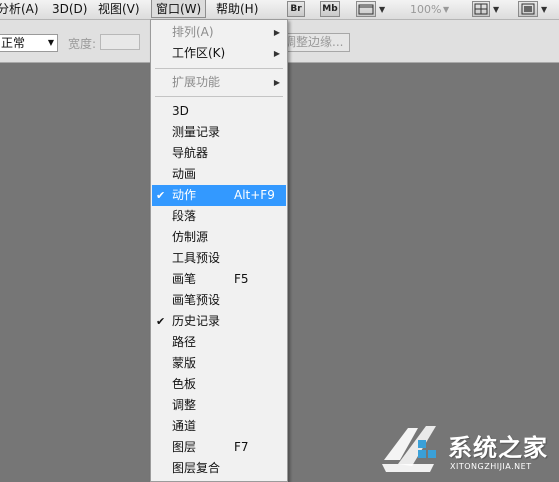 The height and width of the screenshot is (482, 559). Describe the element at coordinates (219, 82) in the screenshot. I see `menu-item-extensions: 扩展功能 ▶` at that location.